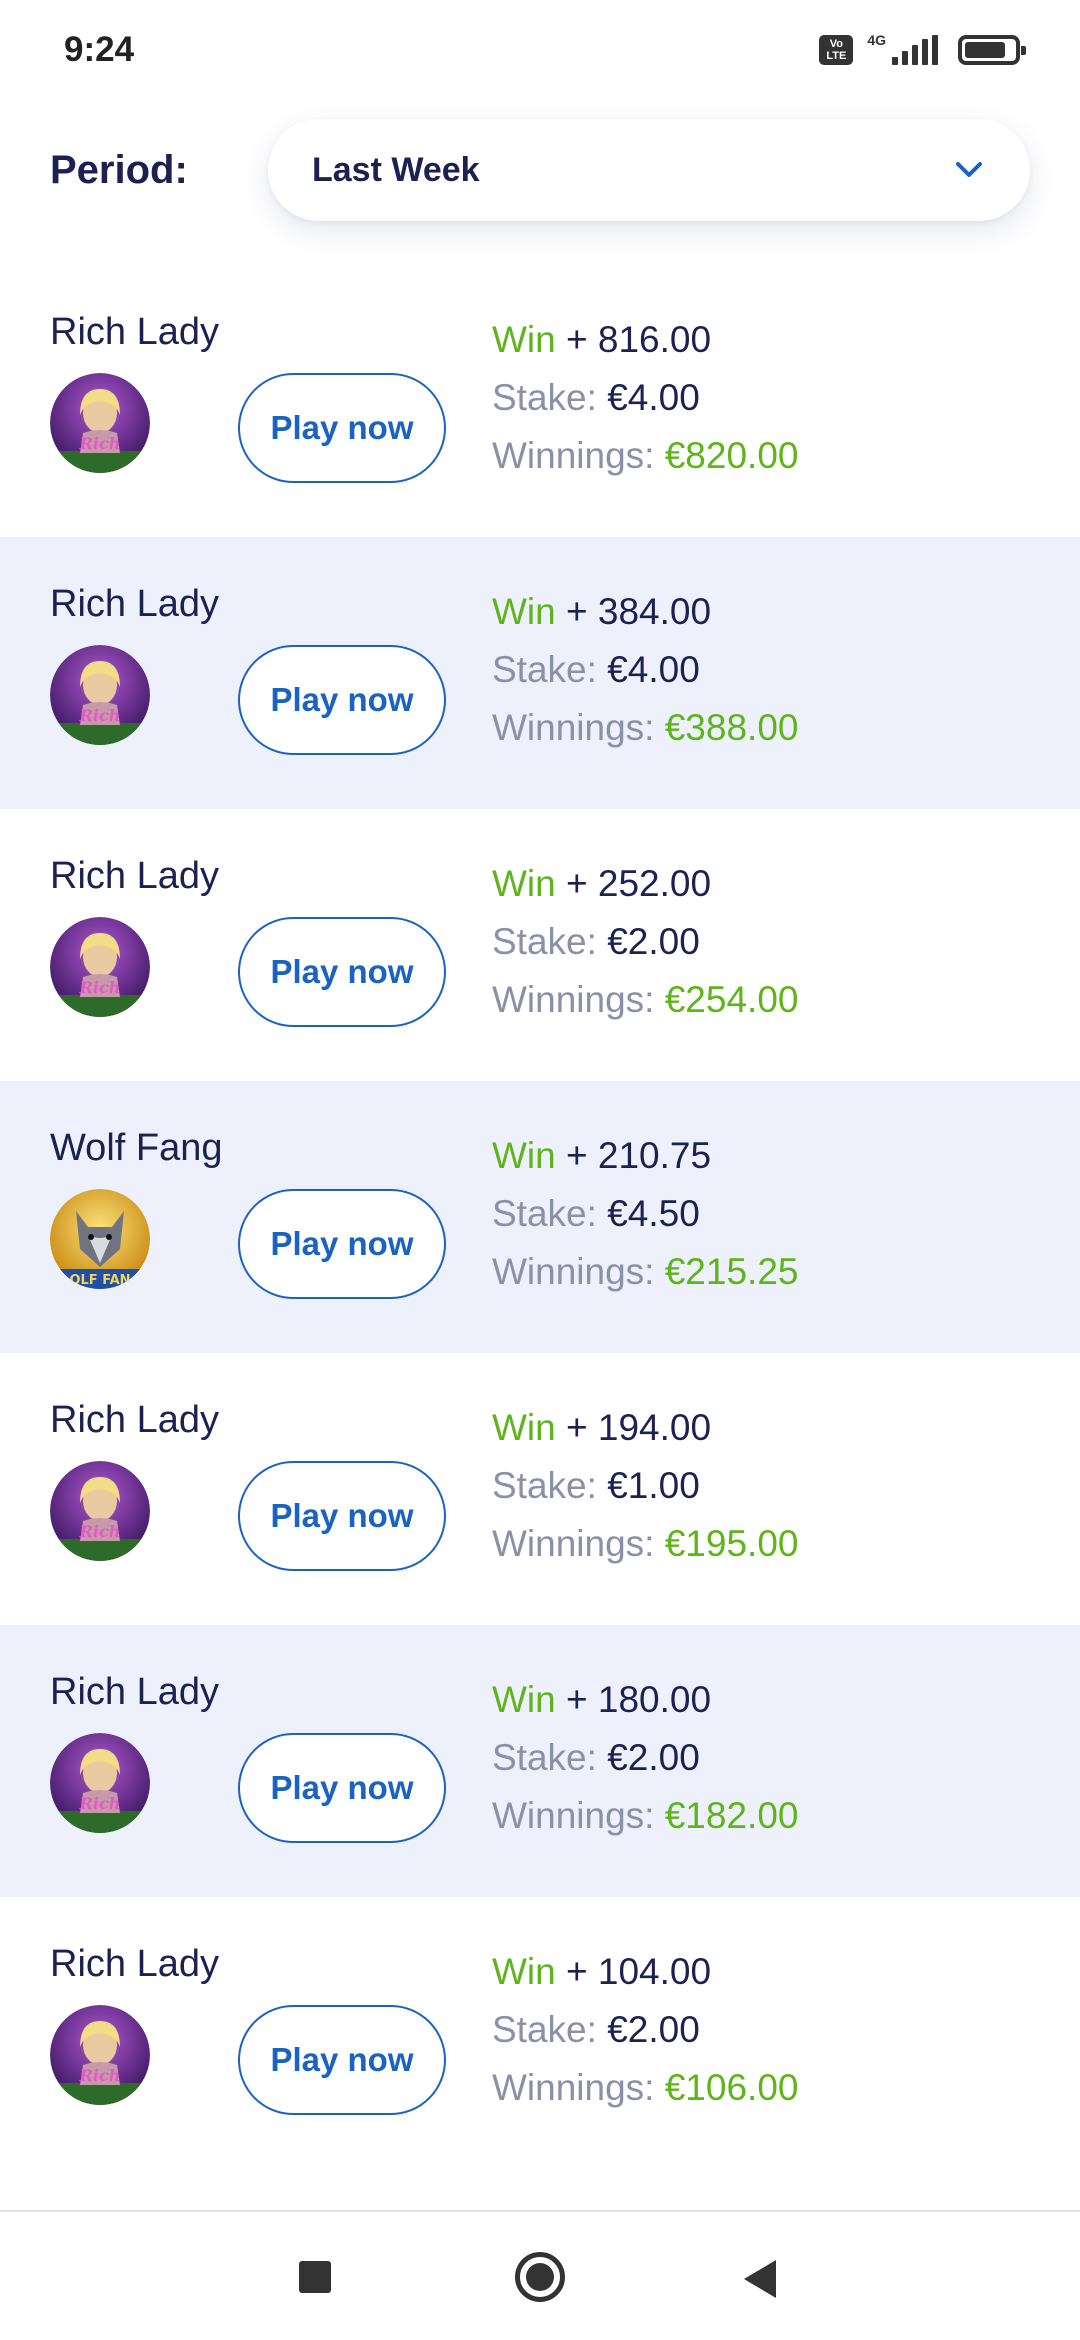 The height and width of the screenshot is (2340, 1080). What do you see at coordinates (876, 40) in the screenshot?
I see `network-type: 4G` at bounding box center [876, 40].